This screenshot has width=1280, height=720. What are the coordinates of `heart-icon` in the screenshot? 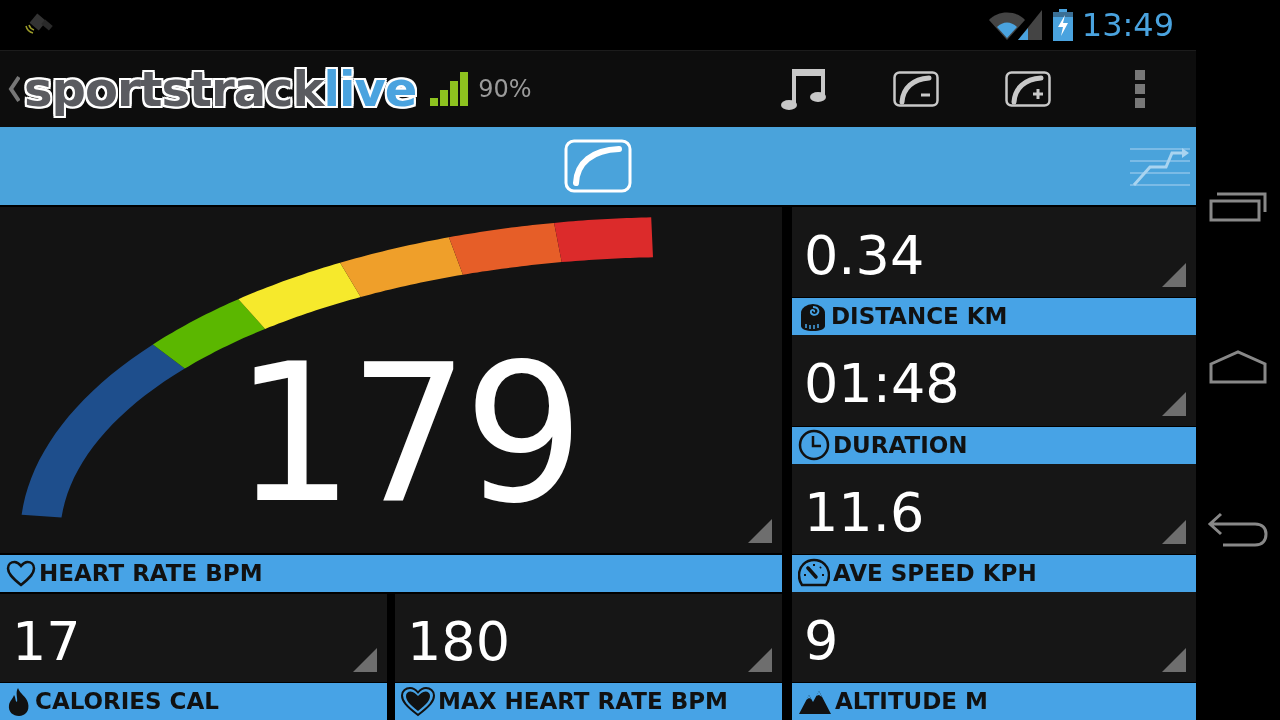 It's located at (418, 701).